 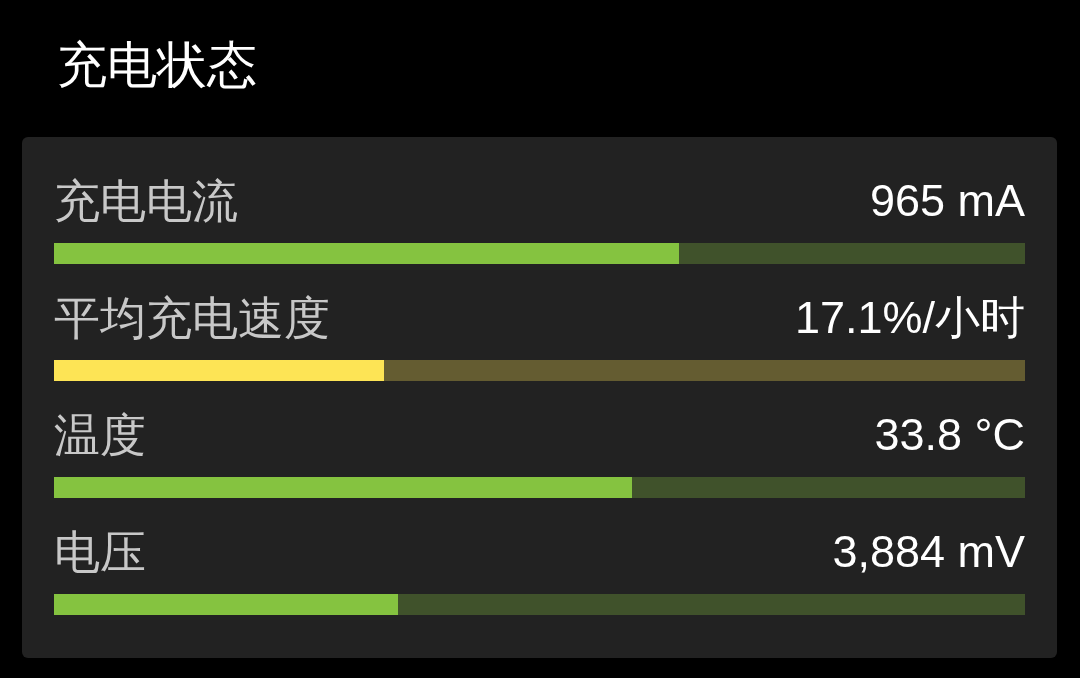 What do you see at coordinates (909, 318) in the screenshot?
I see `meter-value: 17.1%/小时` at bounding box center [909, 318].